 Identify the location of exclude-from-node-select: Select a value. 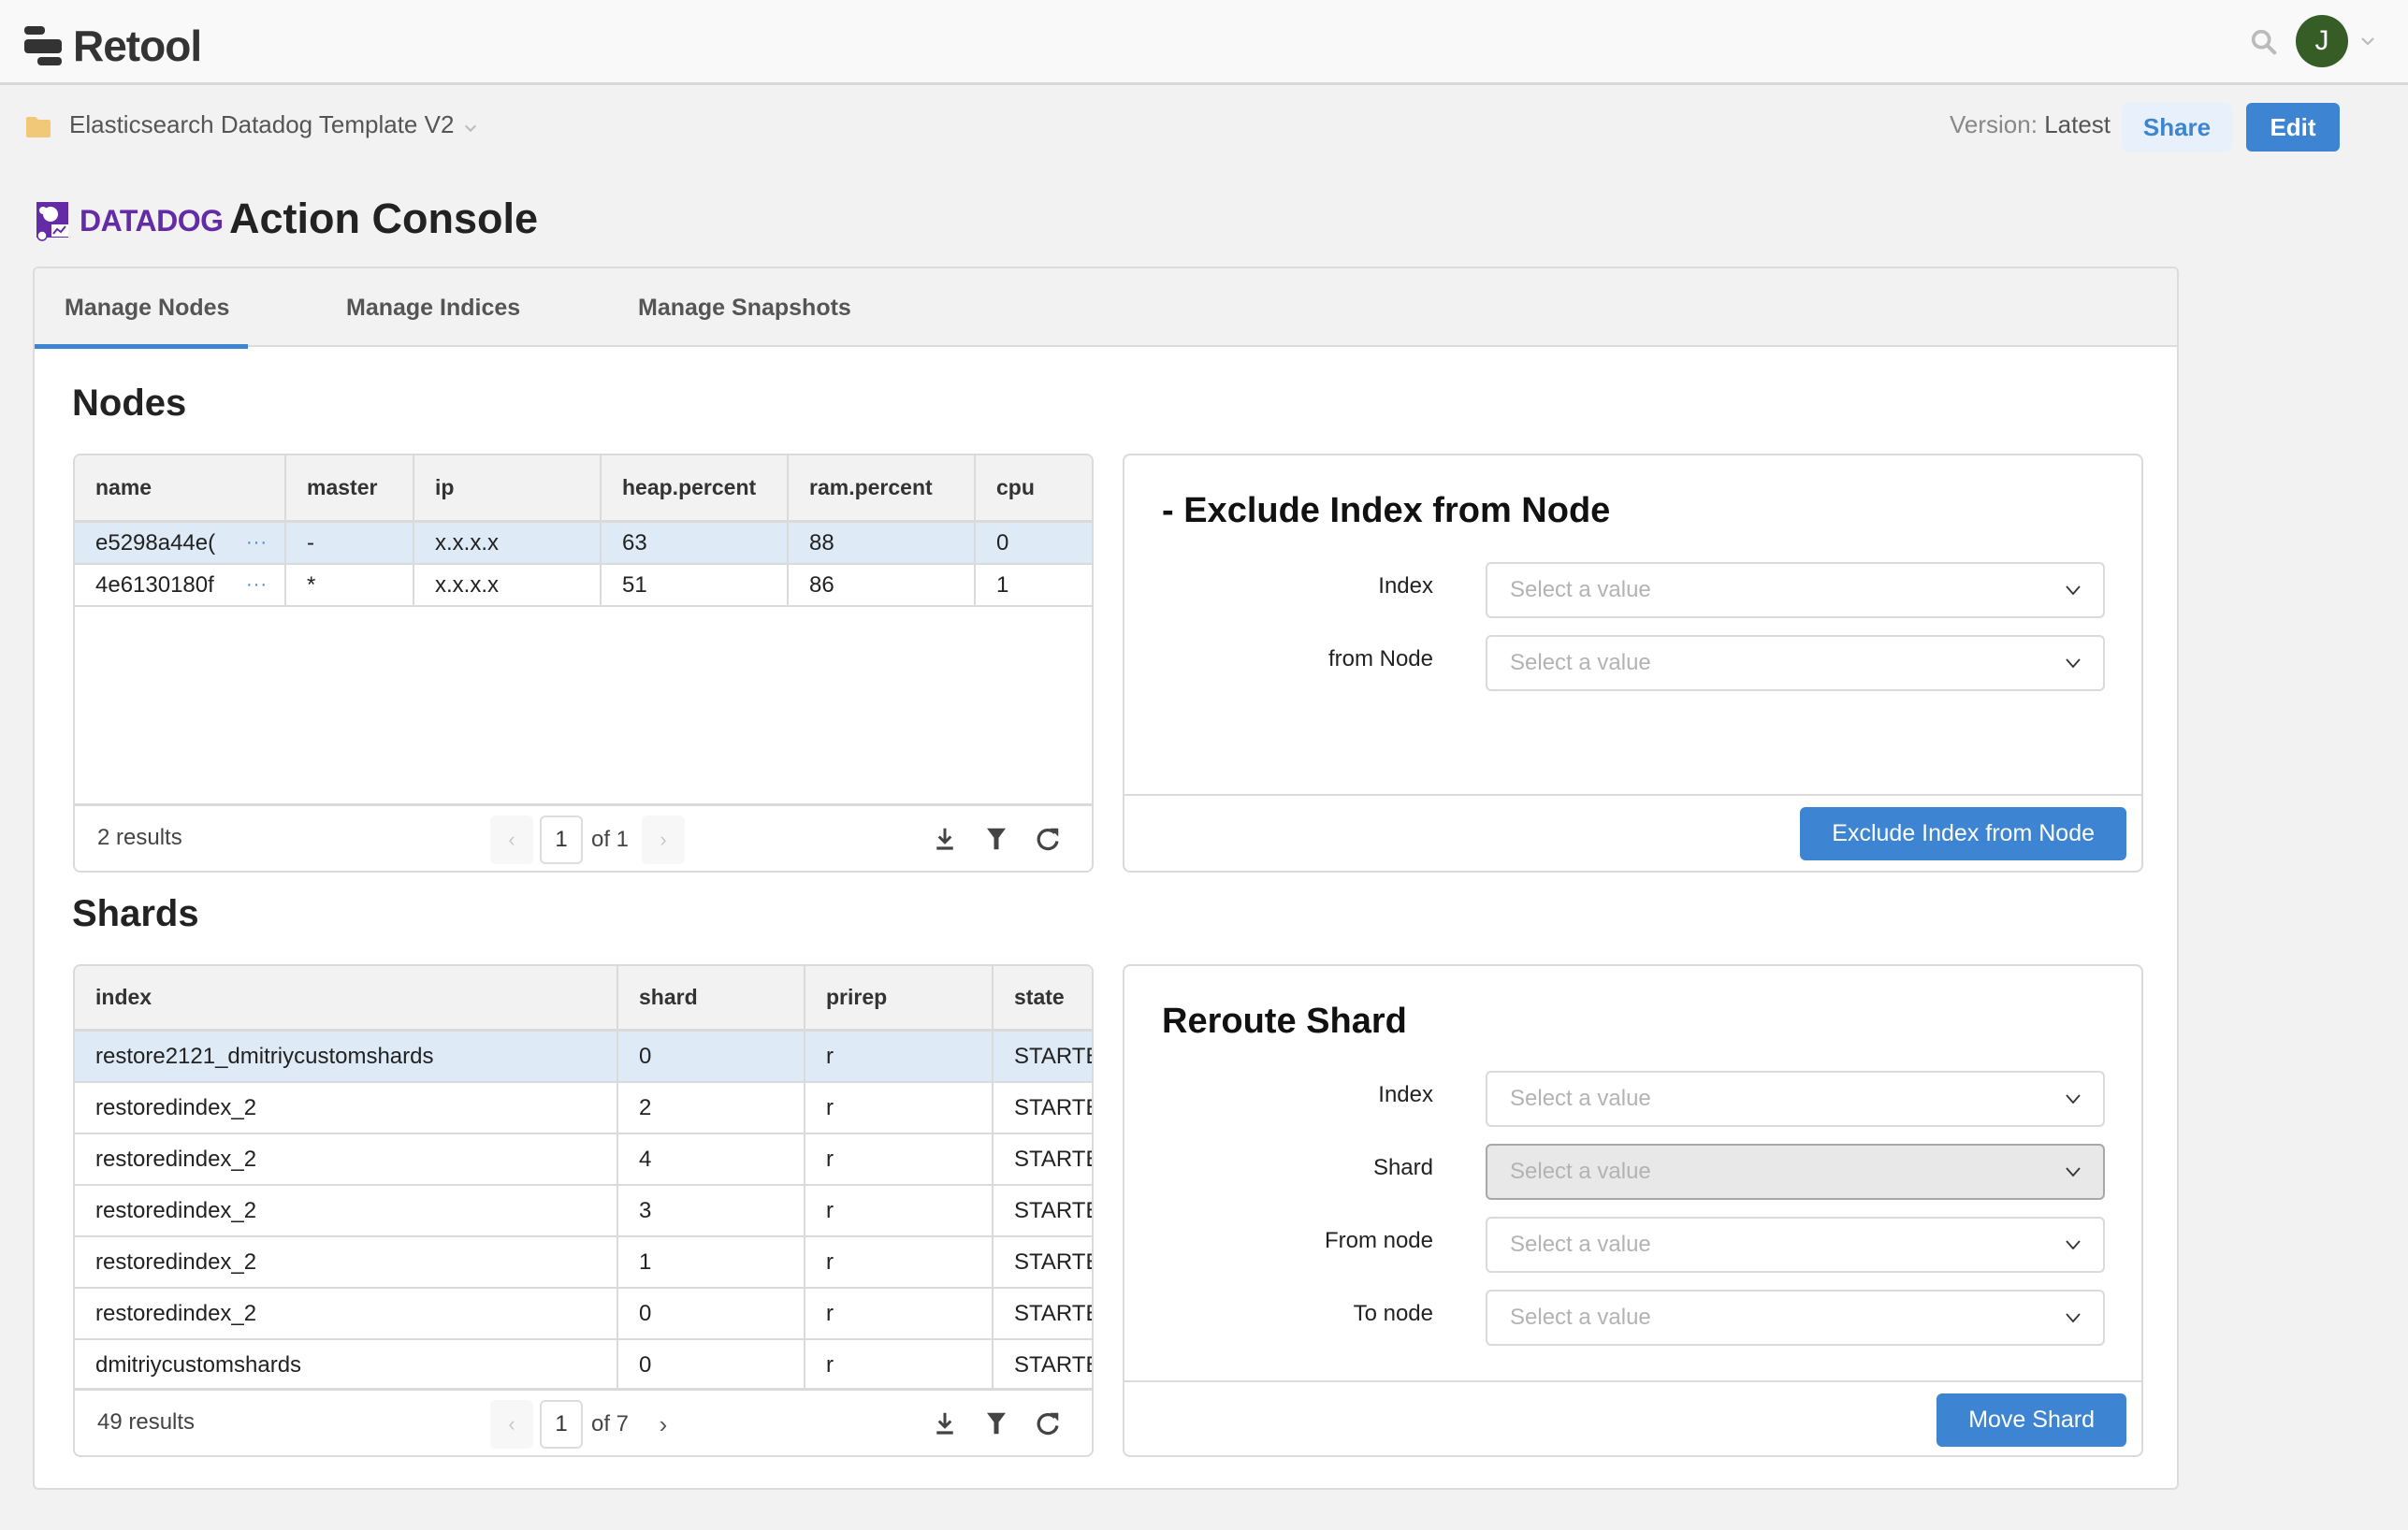
(1796, 663).